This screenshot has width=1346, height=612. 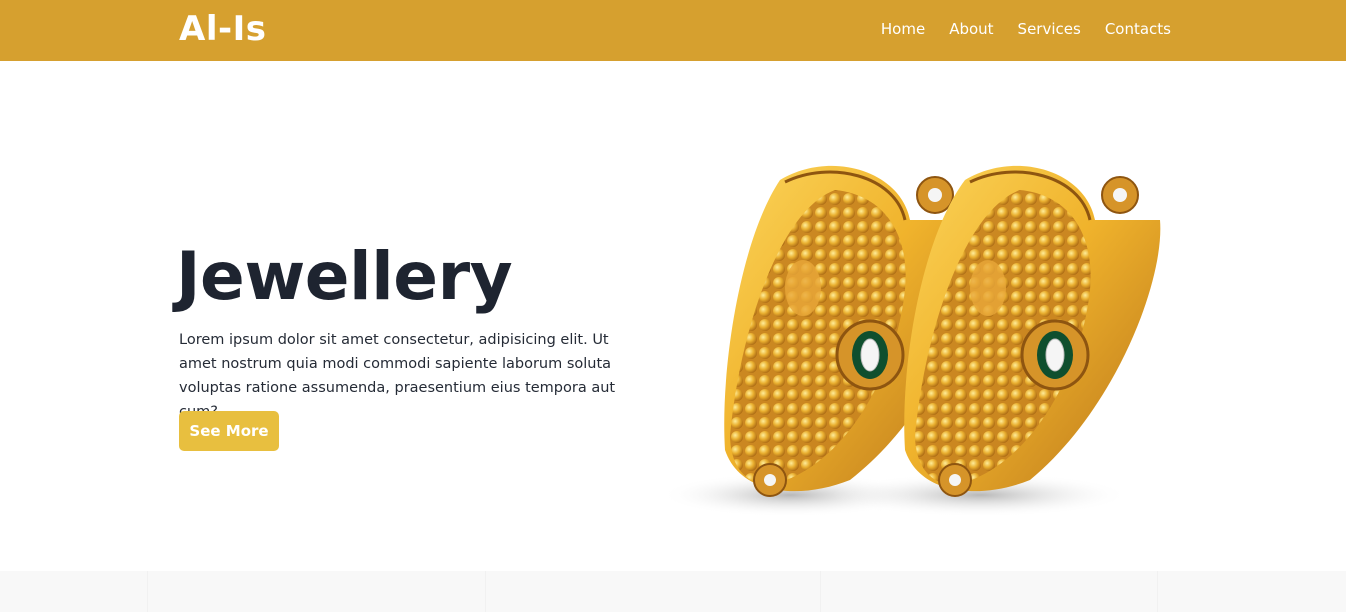 I want to click on nav-services: Services, so click(x=1049, y=29).